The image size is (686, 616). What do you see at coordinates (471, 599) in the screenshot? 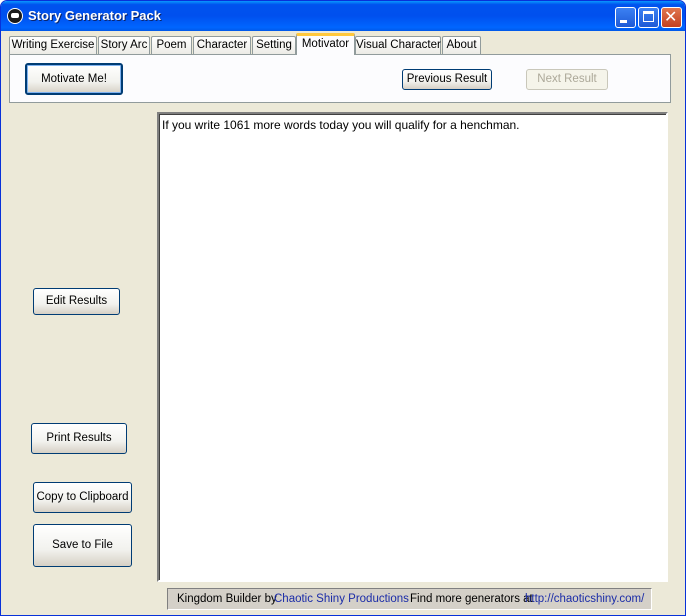
I see `status-more-text: Find more generators at` at bounding box center [471, 599].